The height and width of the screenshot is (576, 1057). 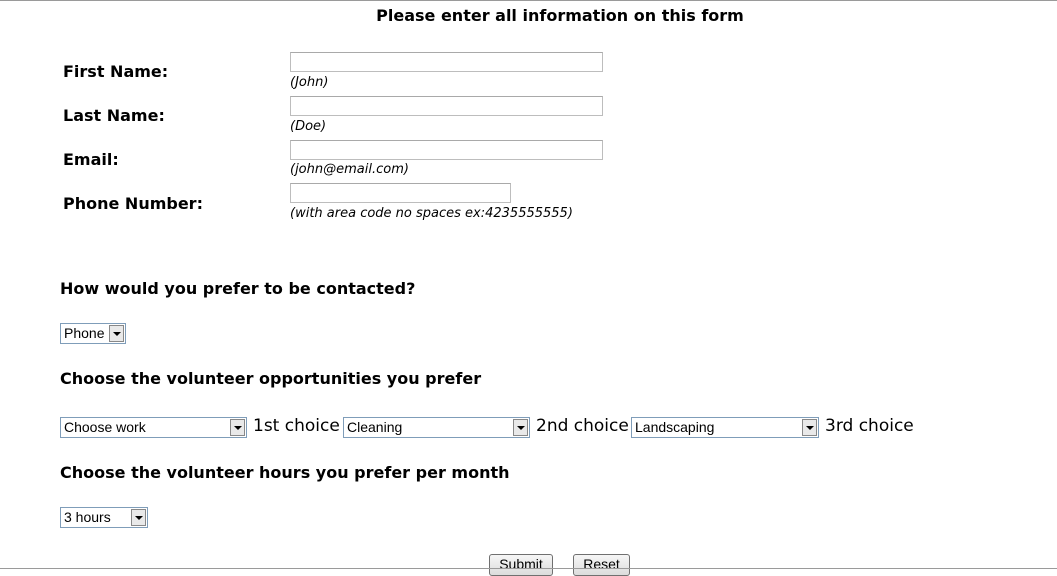 What do you see at coordinates (446, 106) in the screenshot?
I see `last-name-input` at bounding box center [446, 106].